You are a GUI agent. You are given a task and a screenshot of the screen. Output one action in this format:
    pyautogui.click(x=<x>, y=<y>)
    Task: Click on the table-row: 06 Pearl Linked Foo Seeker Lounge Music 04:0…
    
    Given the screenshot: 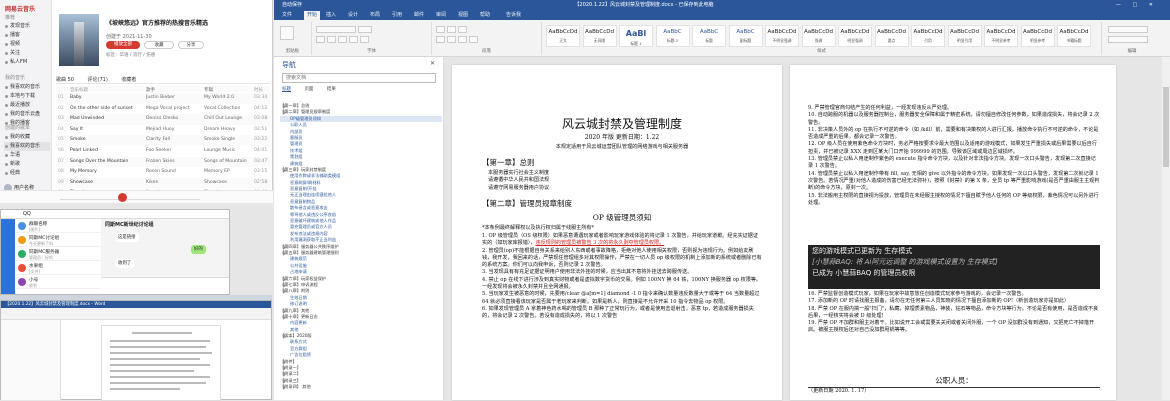 What is the action you would take?
    pyautogui.click(x=163, y=151)
    